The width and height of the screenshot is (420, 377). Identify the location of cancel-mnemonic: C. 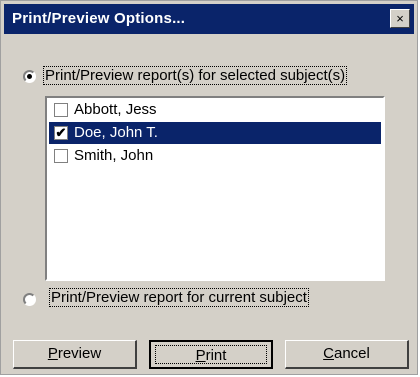
(328, 353).